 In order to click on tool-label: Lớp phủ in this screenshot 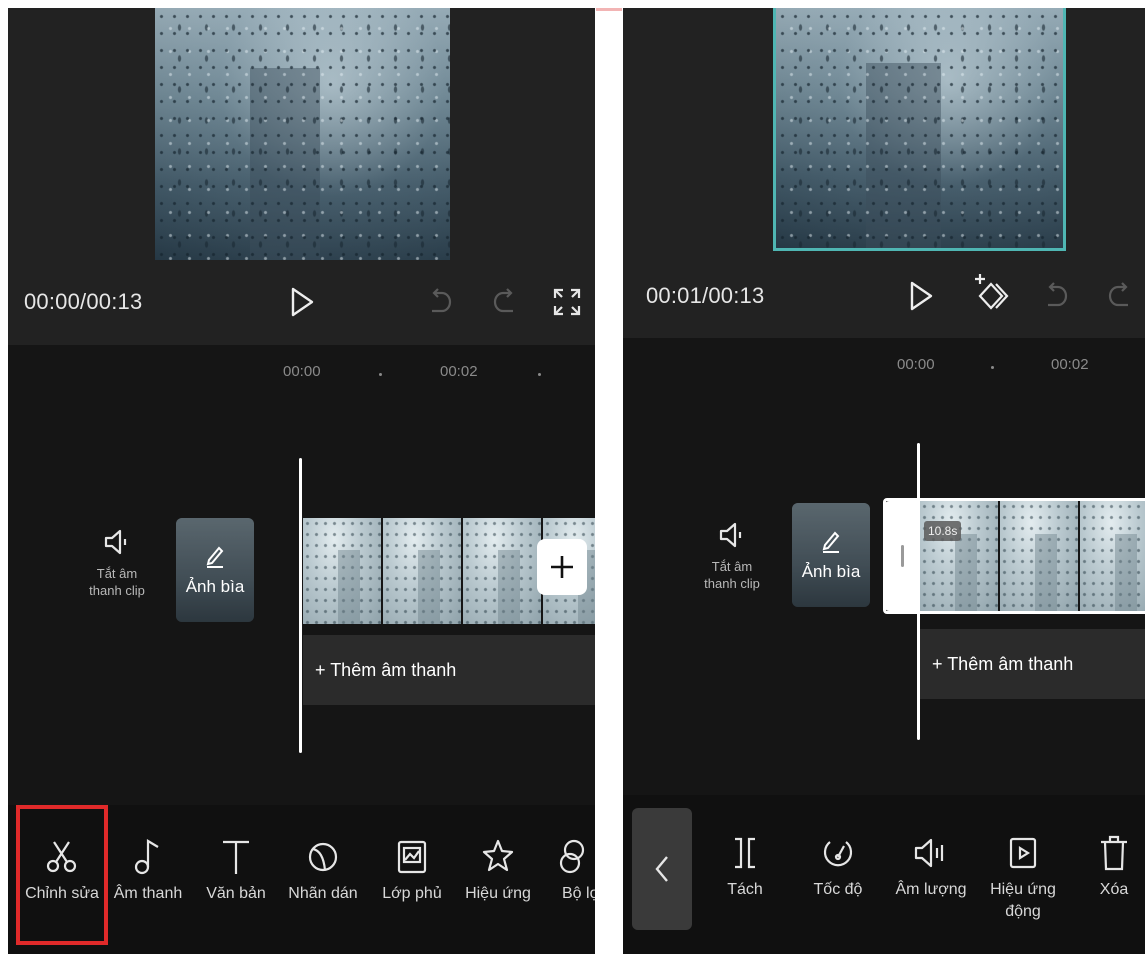, I will do `click(412, 893)`.